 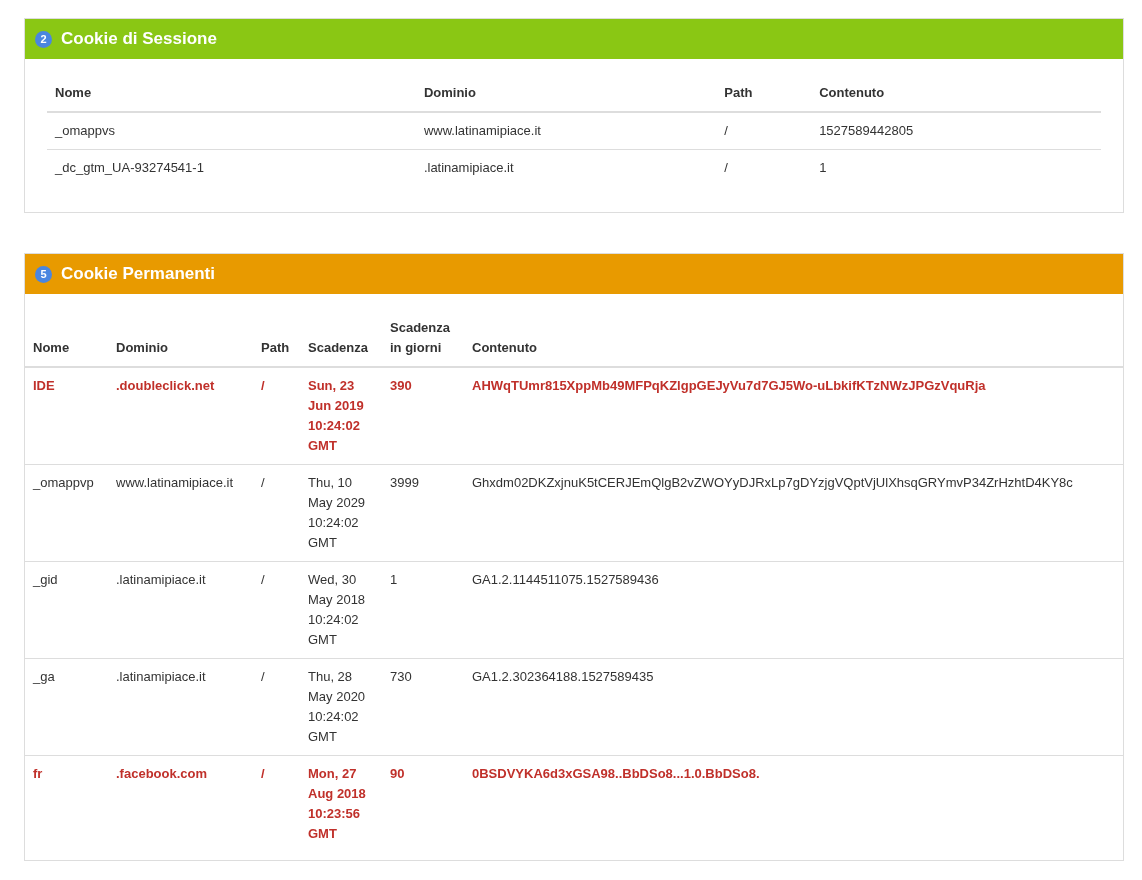 I want to click on panel-title: Cookie Permanenti, so click(x=138, y=274).